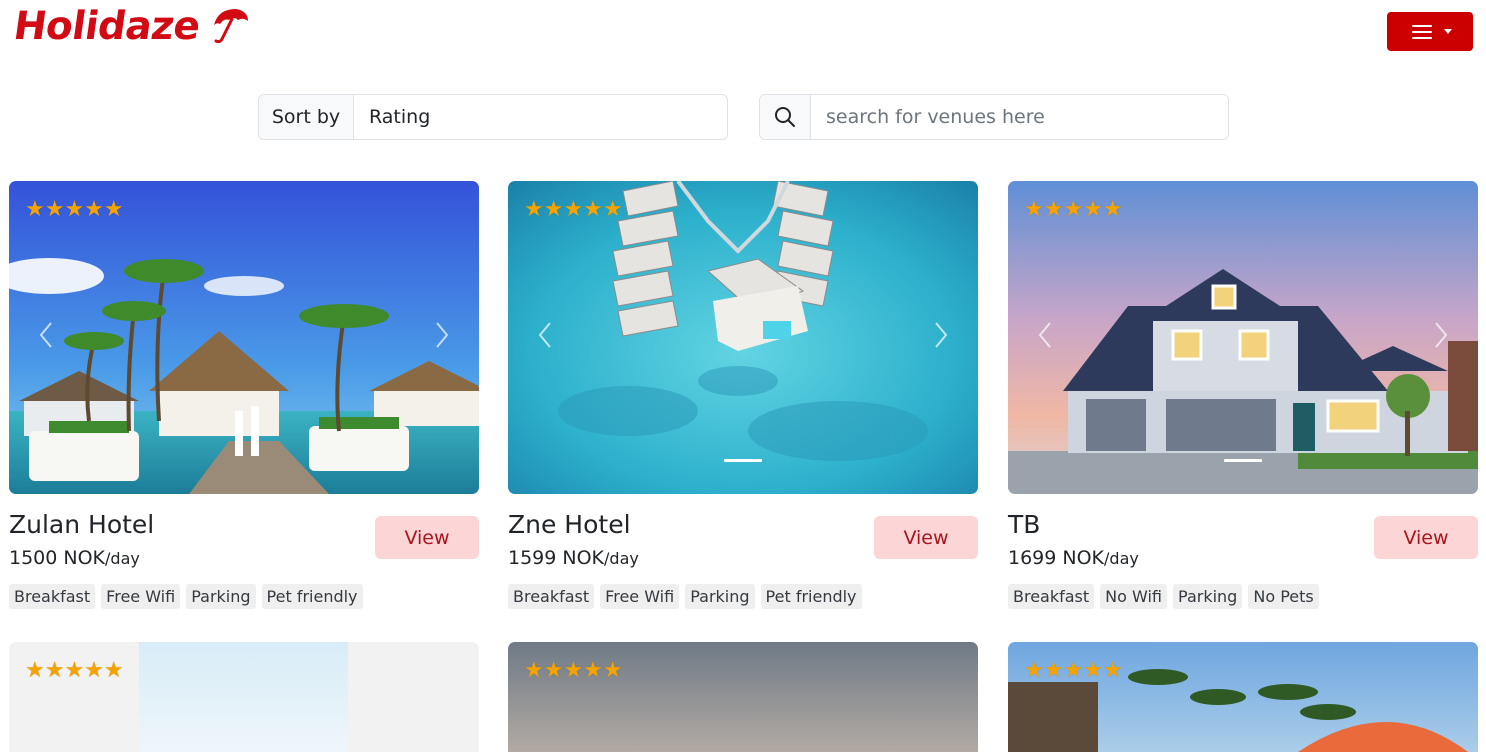 This screenshot has height=752, width=1486. I want to click on venue-name: Zulan Hotel, so click(82, 524).